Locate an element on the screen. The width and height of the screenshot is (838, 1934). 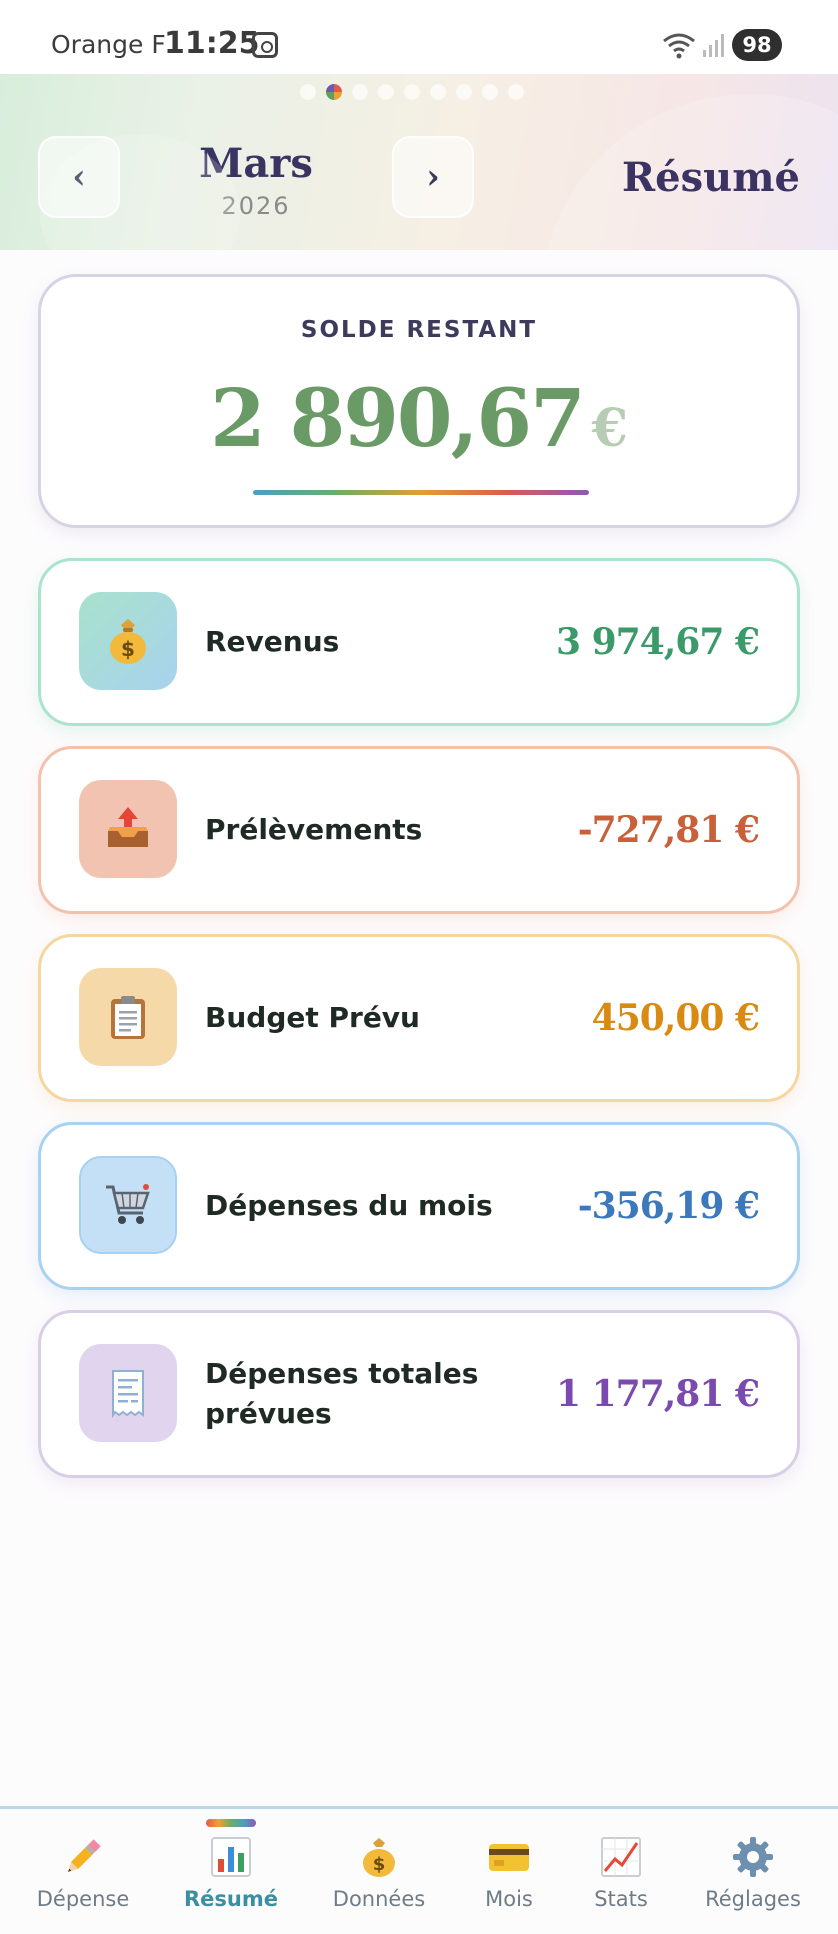
totales-card: Dépenses totales prévues 1 177,81 € is located at coordinates (419, 1394).